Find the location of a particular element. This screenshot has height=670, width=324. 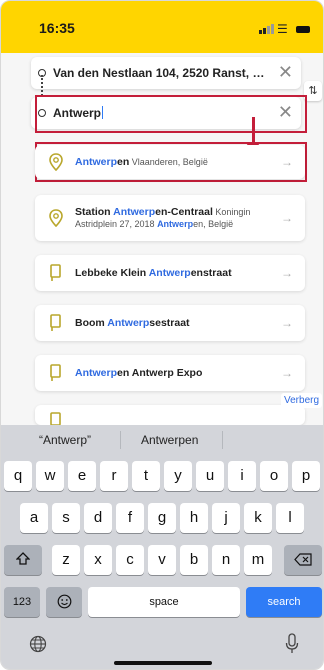

result-rest: en Antwerp Expo is located at coordinates (160, 373).